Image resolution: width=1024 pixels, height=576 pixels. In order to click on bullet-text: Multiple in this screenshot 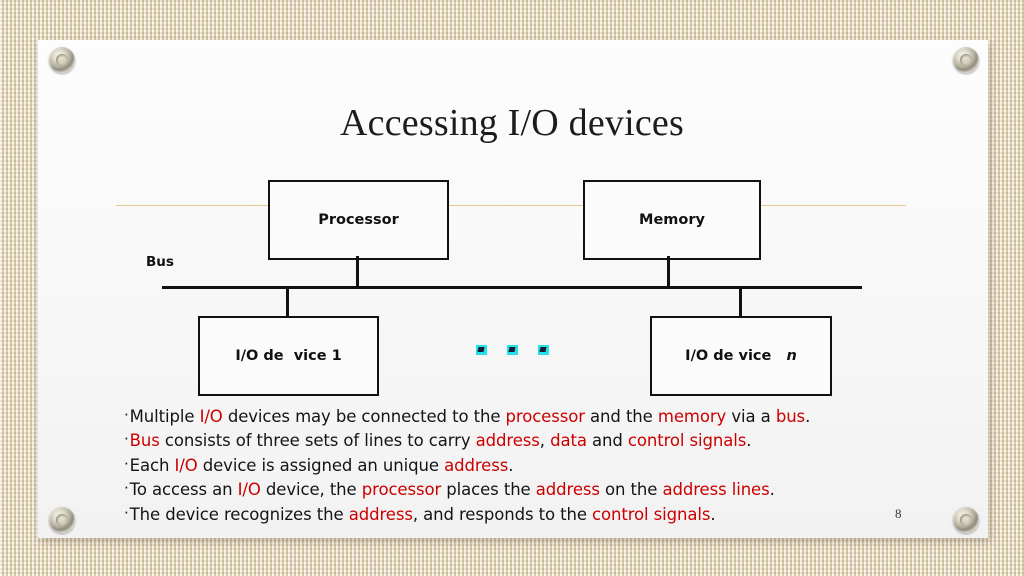, I will do `click(164, 416)`.